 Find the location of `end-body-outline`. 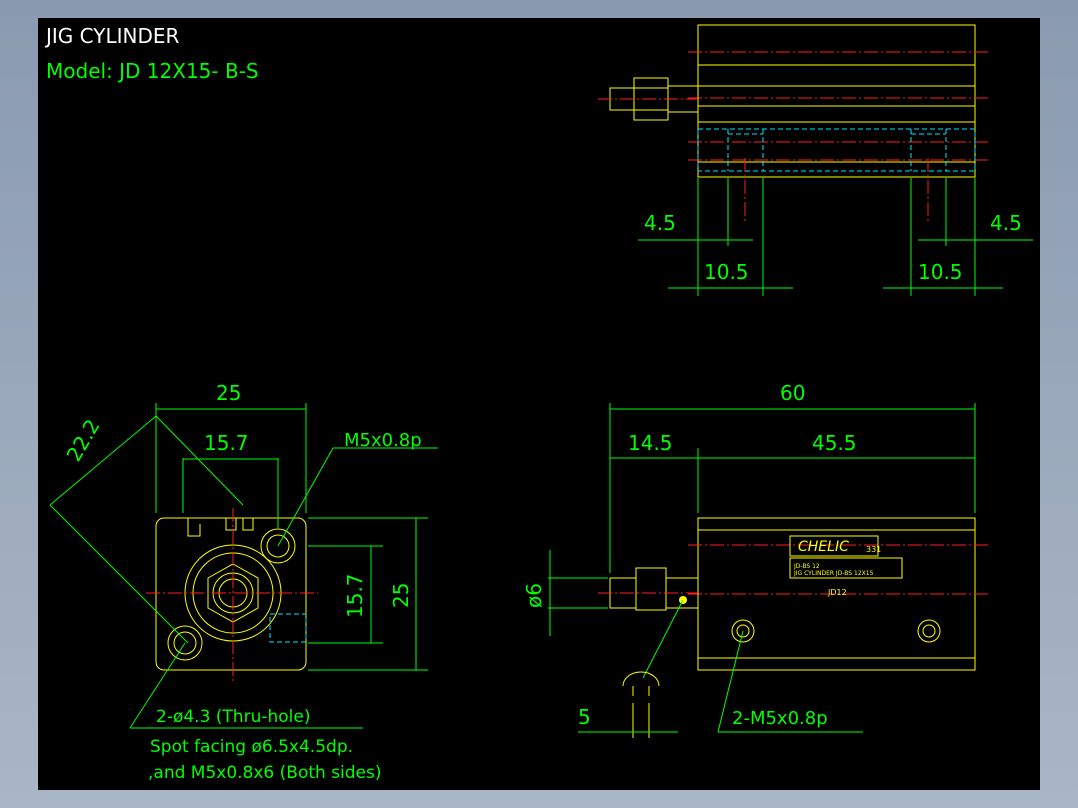

end-body-outline is located at coordinates (231, 594).